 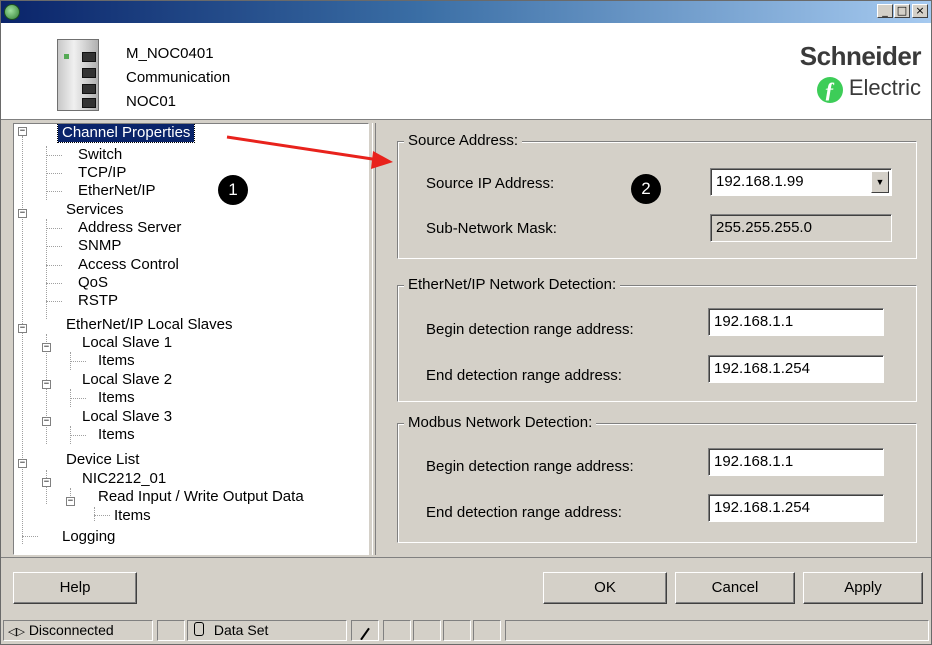 I want to click on annotation-arrow, so click(x=309, y=152).